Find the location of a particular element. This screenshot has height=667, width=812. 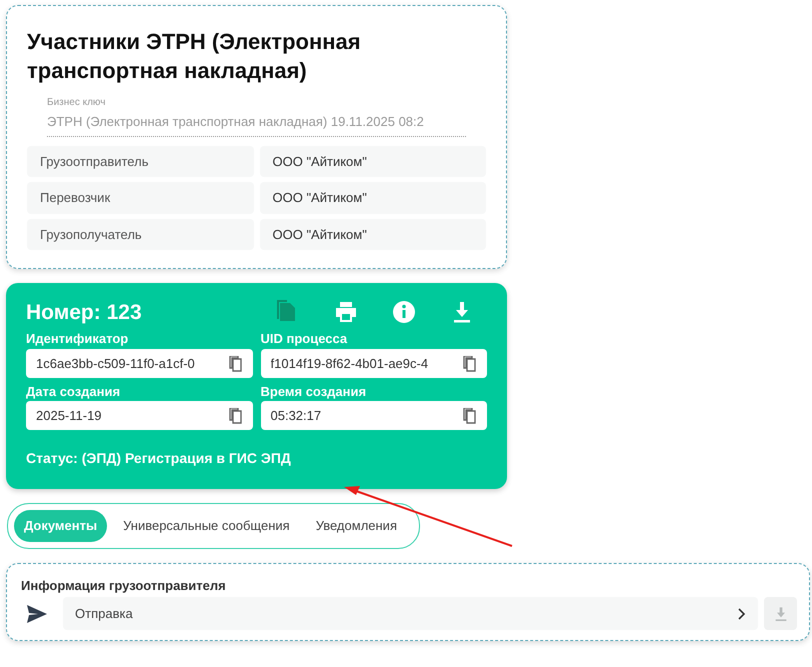

field-label: Идентификатор is located at coordinates (78, 339).